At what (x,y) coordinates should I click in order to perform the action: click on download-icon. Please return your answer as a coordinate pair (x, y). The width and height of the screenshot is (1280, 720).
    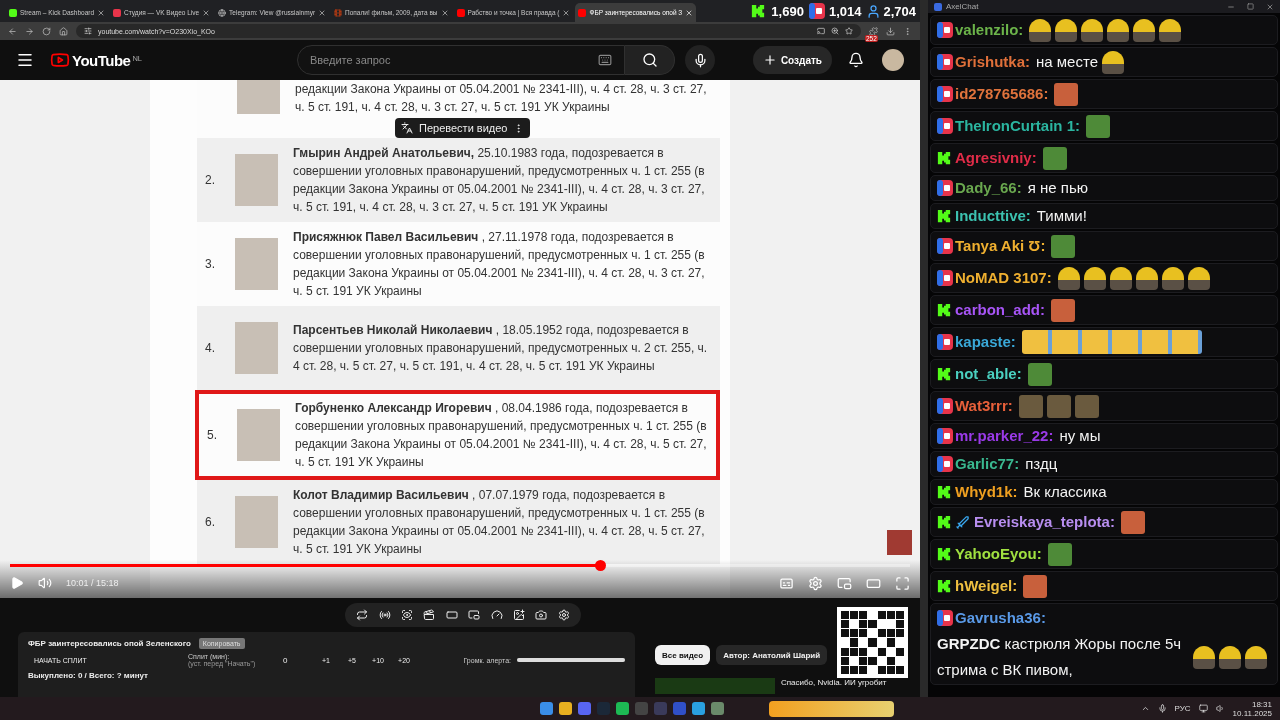
    Looking at the image, I should click on (890, 31).